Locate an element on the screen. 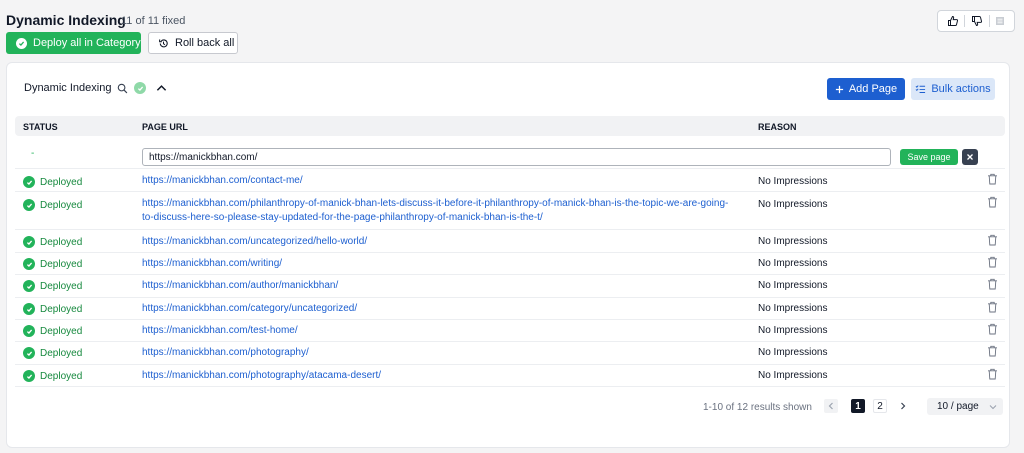 This screenshot has width=1024, height=453. bulk-actions-label: Bulk actions is located at coordinates (961, 89).